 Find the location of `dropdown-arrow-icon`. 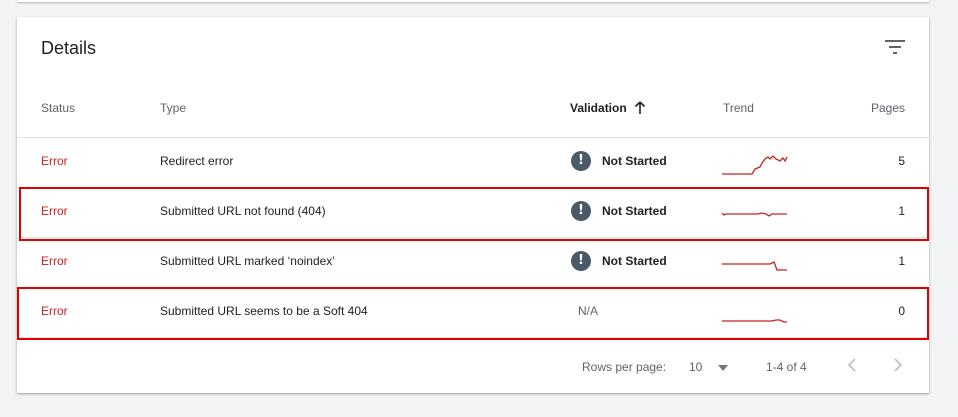

dropdown-arrow-icon is located at coordinates (723, 368).